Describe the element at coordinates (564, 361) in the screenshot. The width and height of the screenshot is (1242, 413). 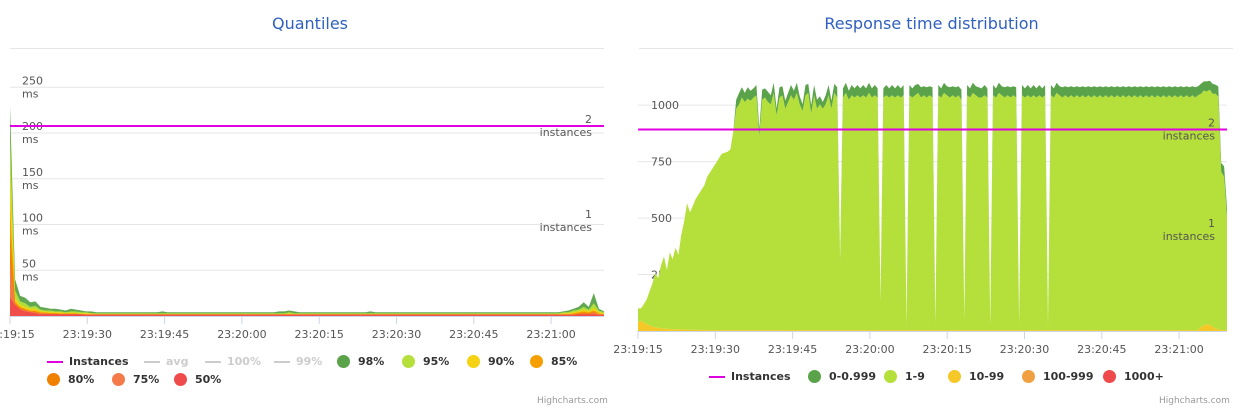
I see `legend-label: 85%` at that location.